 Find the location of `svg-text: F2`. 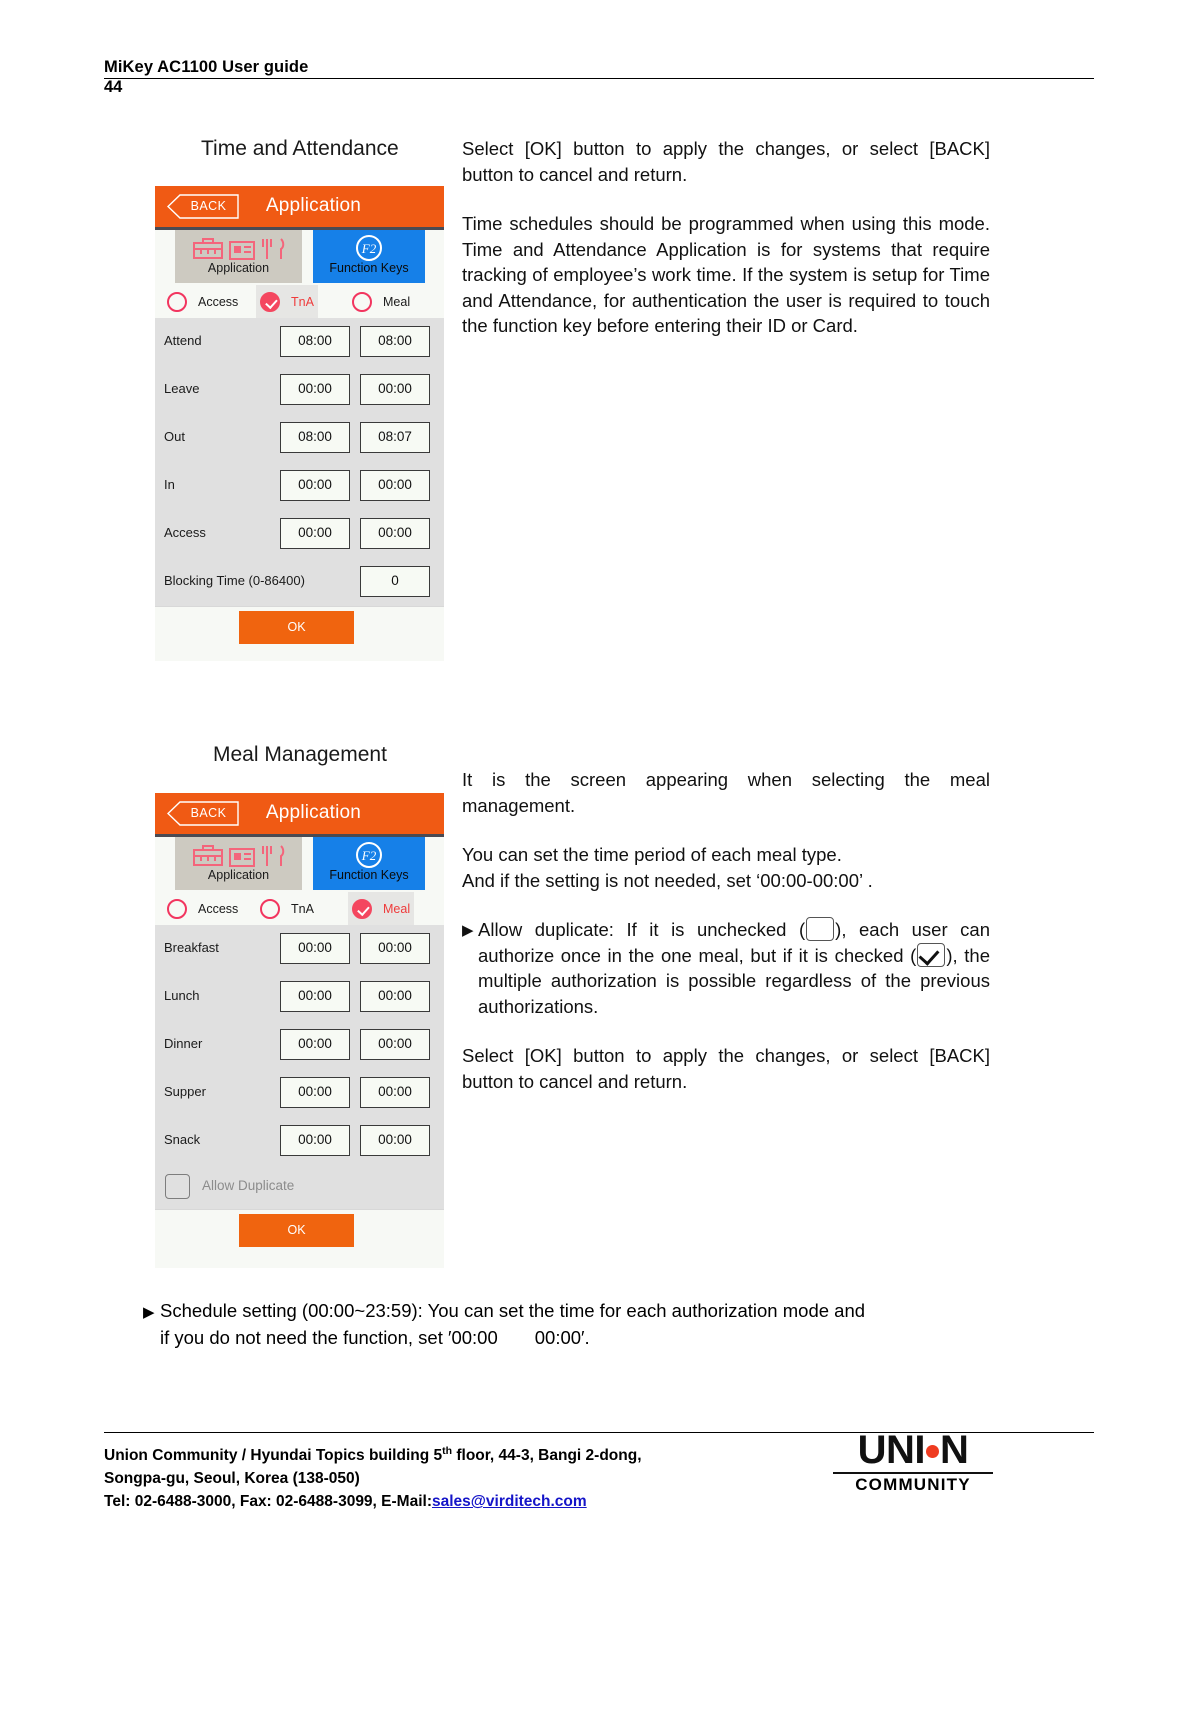

svg-text: F2 is located at coordinates (369, 855).